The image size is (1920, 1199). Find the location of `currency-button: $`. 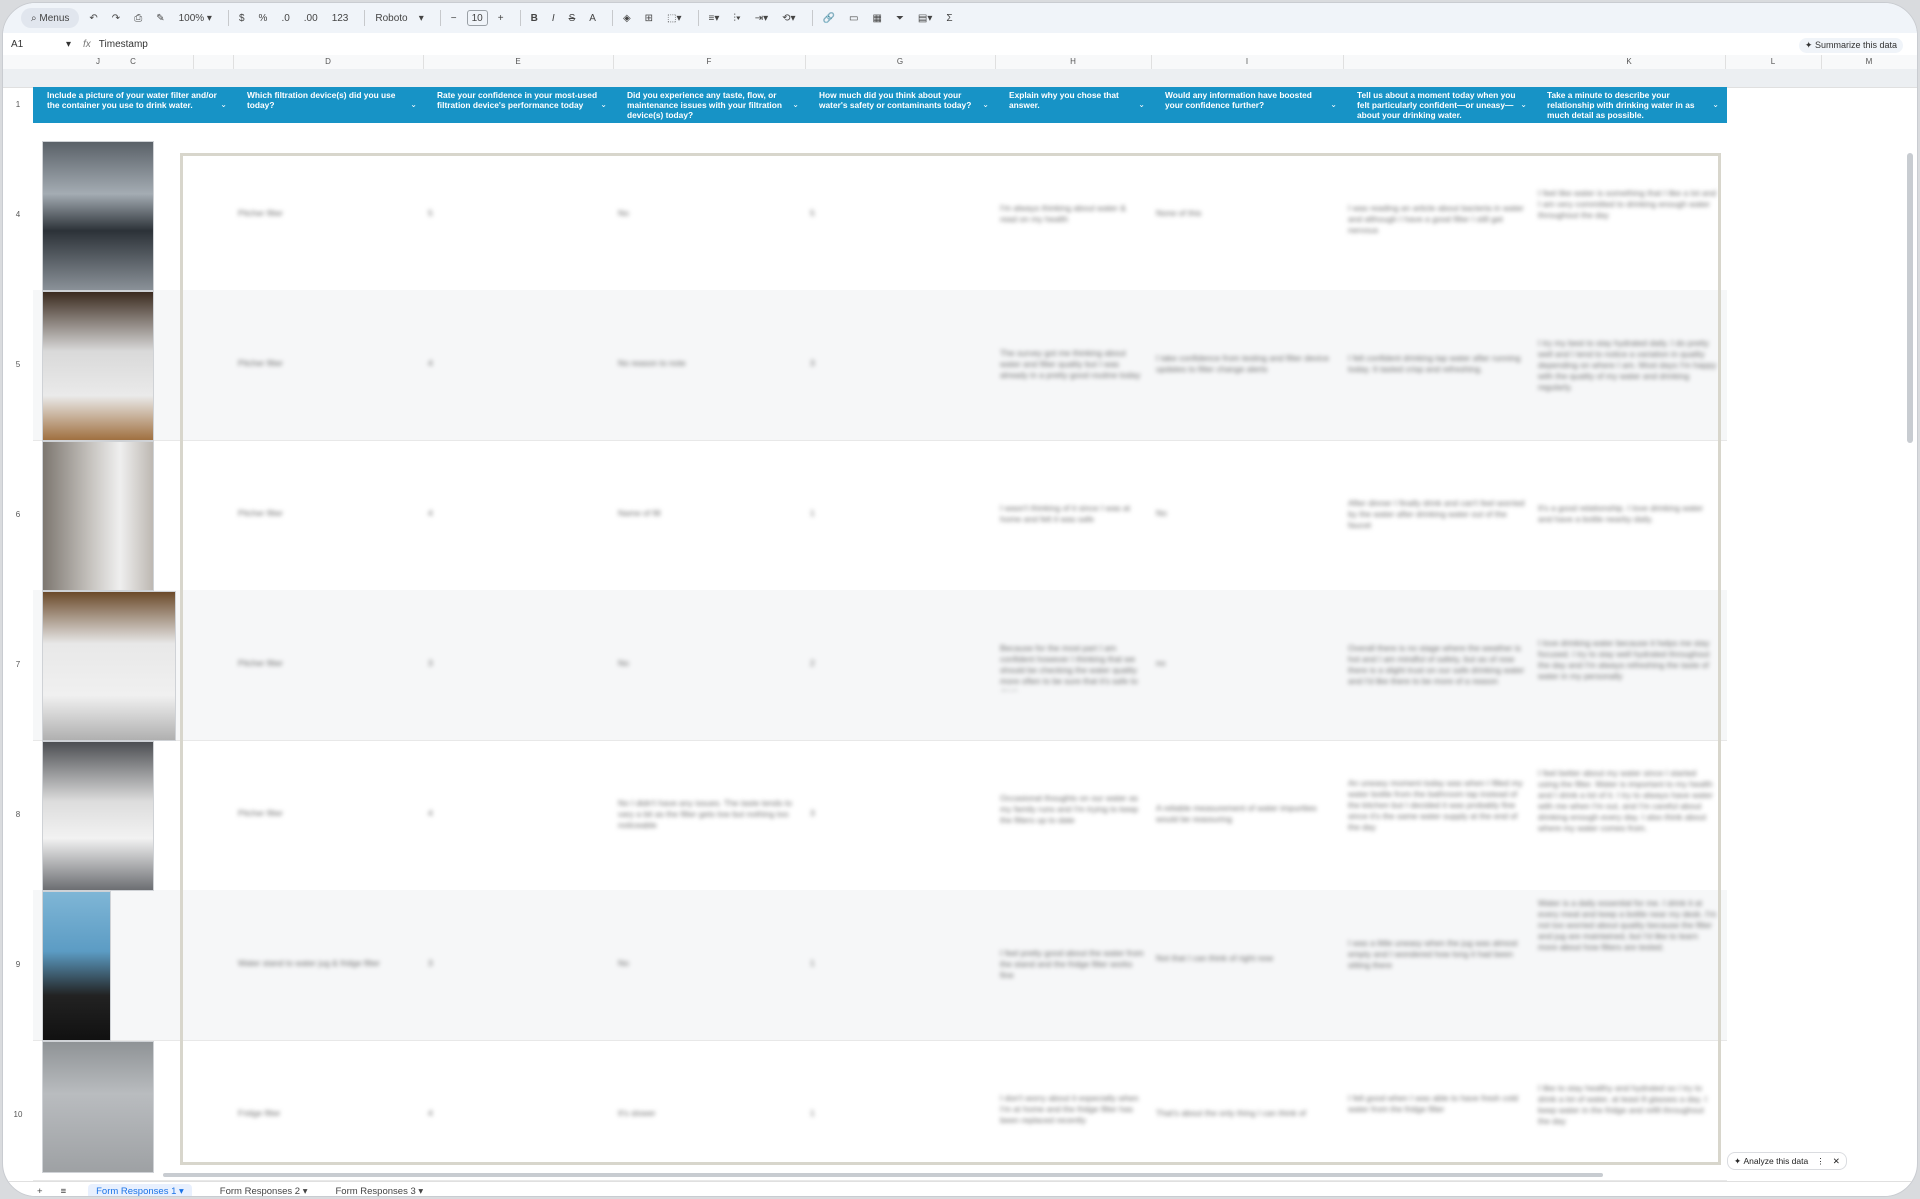

currency-button: $ is located at coordinates (242, 18).